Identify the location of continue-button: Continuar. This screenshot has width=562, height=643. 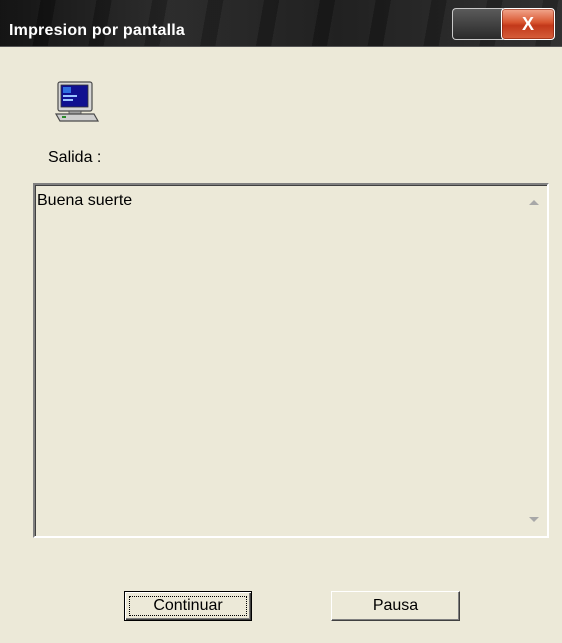
(188, 606).